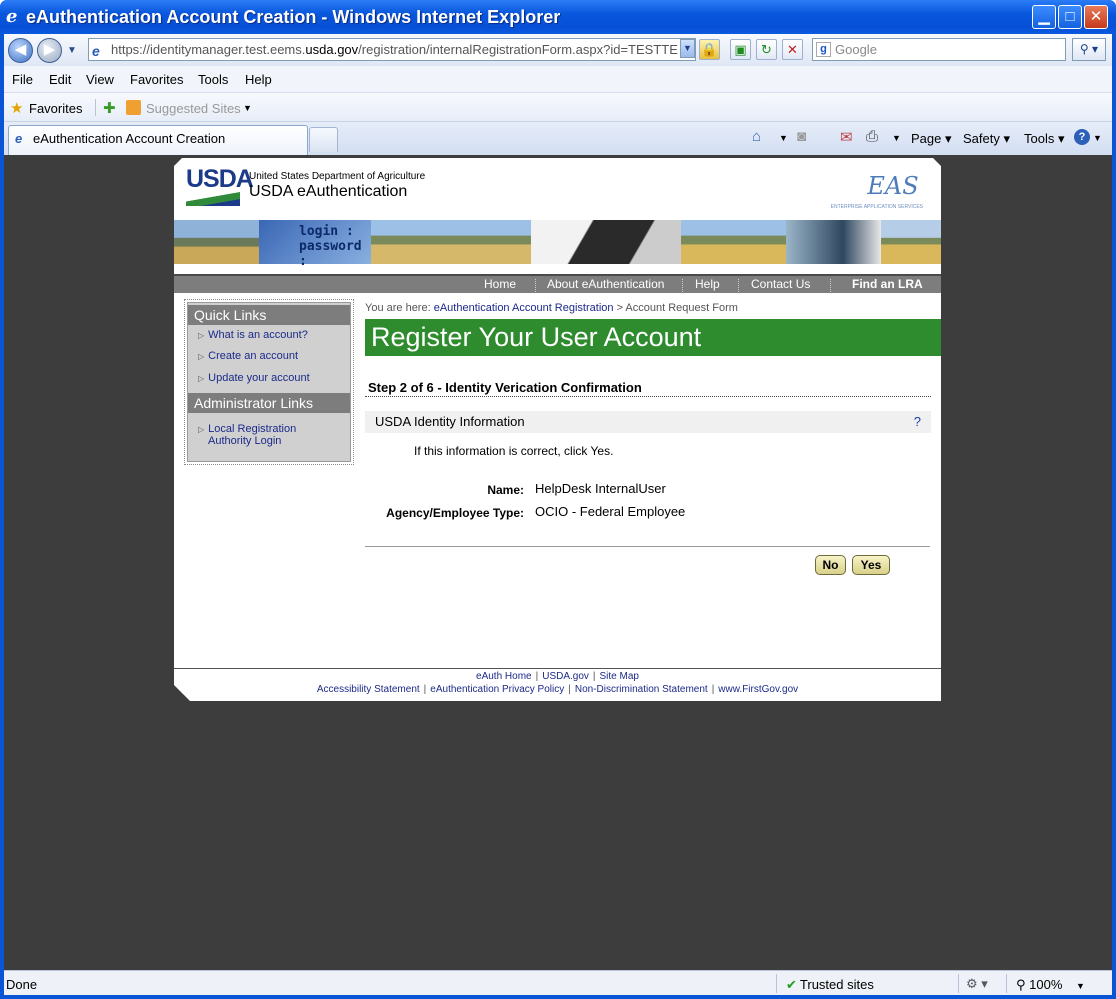  I want to click on safety-menu-label: Safety, so click(981, 138).